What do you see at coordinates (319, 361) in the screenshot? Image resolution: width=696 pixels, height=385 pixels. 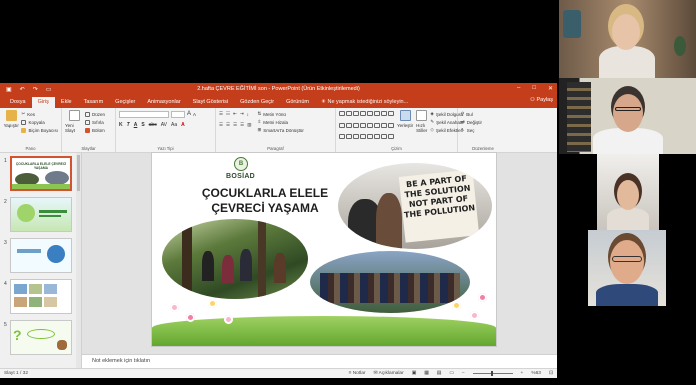 I see `notes-pane: Not eklemek için tıklatın` at bounding box center [319, 361].